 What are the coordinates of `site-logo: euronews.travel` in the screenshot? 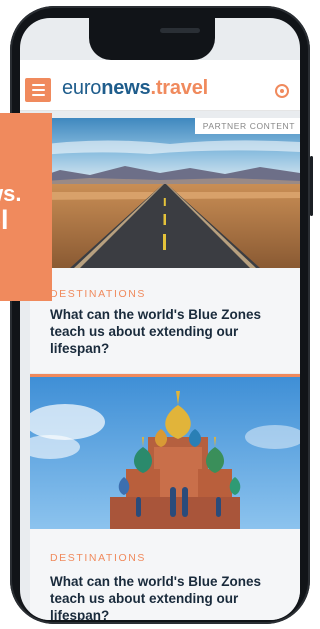 It's located at (135, 88).